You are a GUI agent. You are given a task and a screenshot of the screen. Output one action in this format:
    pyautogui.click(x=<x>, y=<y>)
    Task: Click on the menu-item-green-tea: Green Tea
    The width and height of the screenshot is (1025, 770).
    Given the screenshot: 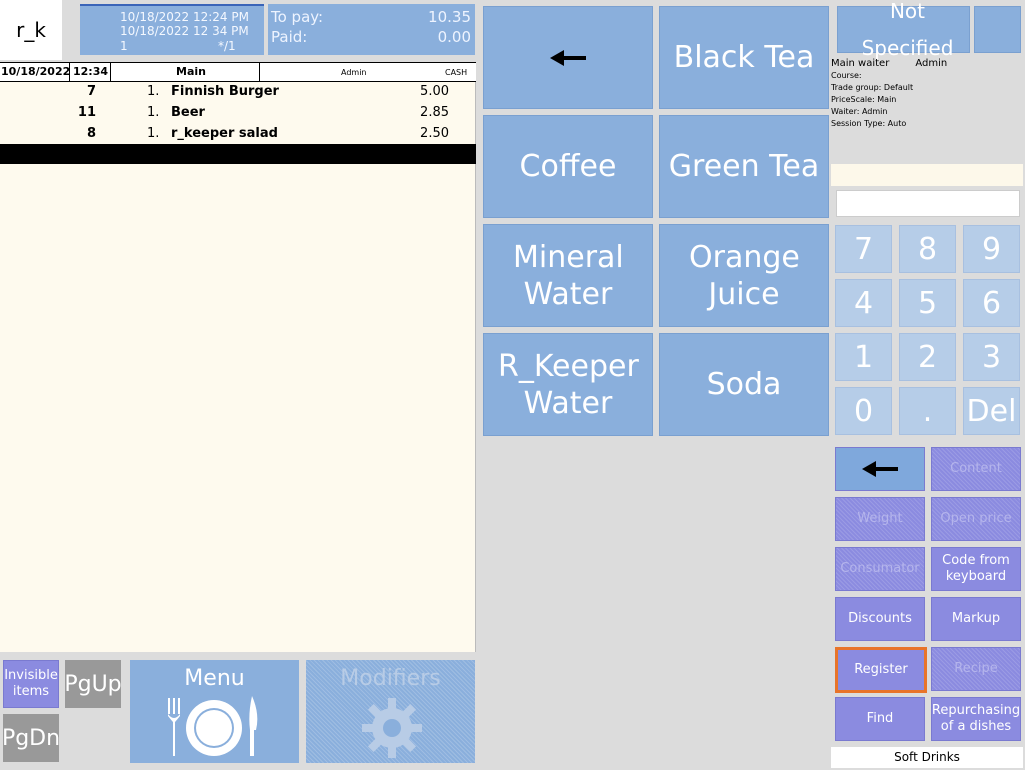 What is the action you would take?
    pyautogui.click(x=744, y=166)
    